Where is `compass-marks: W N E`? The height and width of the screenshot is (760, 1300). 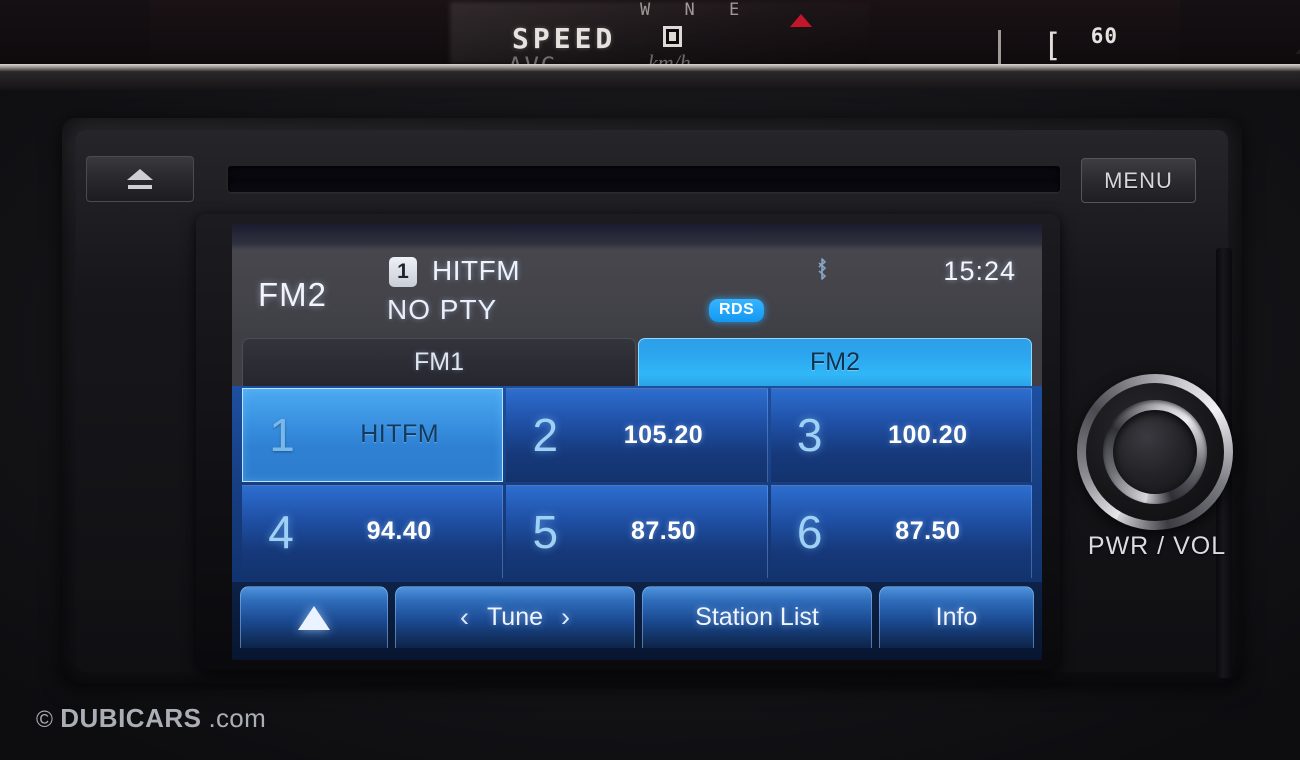 compass-marks: W N E is located at coordinates (696, 10).